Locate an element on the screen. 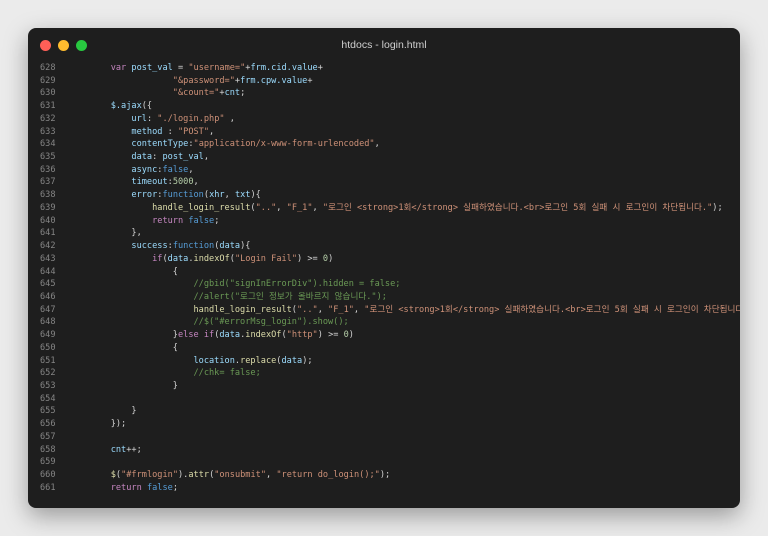 This screenshot has width=768, height=536. code-token: ){ is located at coordinates (245, 246).